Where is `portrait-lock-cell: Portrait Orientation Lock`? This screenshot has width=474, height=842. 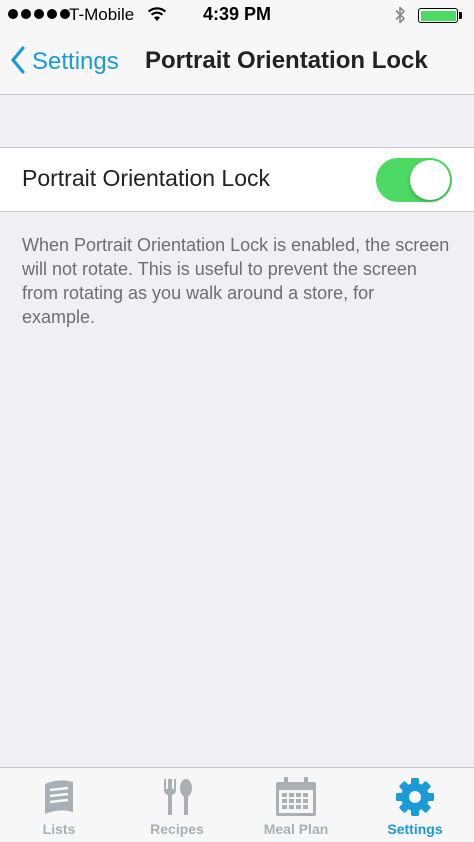
portrait-lock-cell: Portrait Orientation Lock is located at coordinates (237, 179).